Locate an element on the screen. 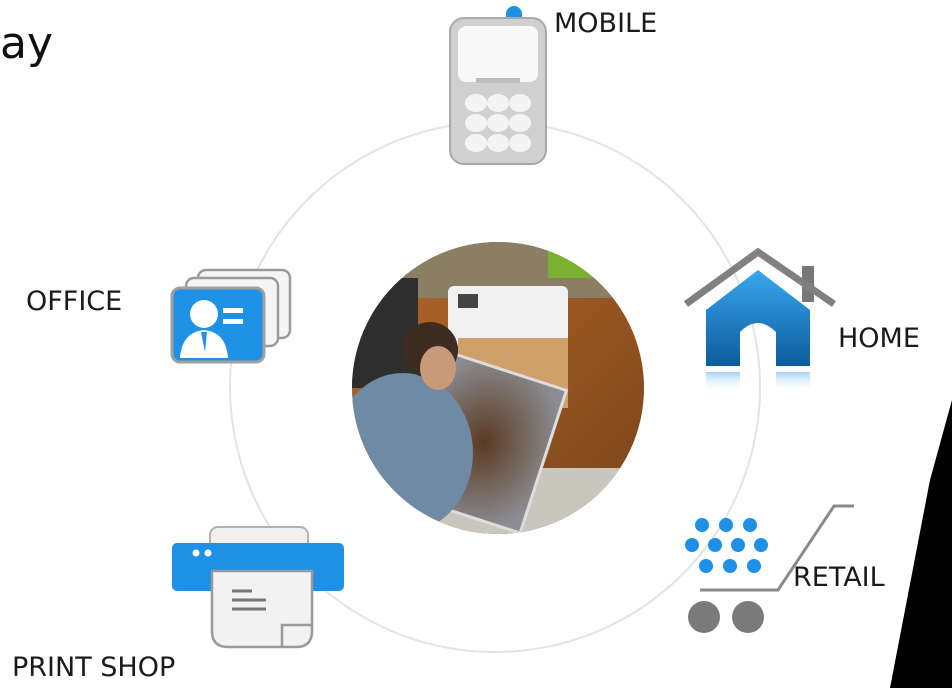 This screenshot has width=952, height=688. mobile-label: MOBILE is located at coordinates (606, 23).